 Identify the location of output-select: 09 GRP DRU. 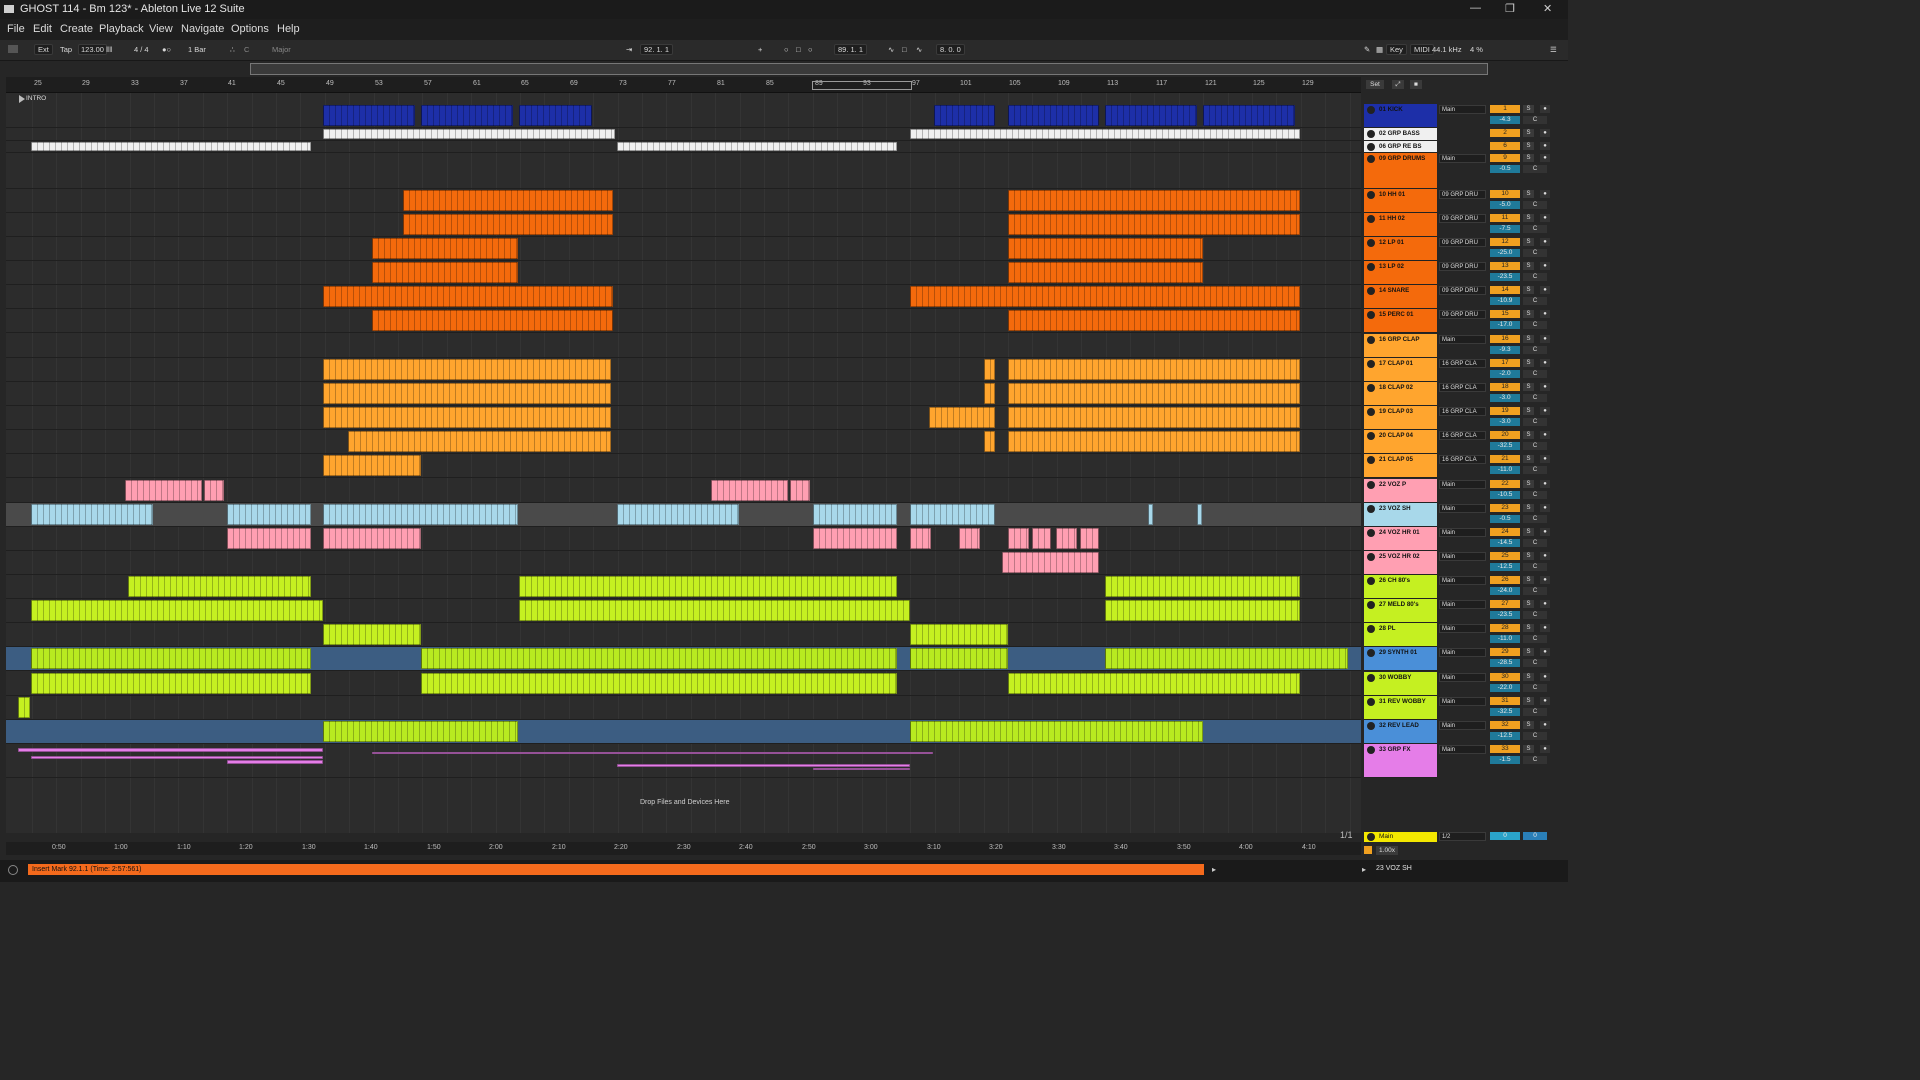
(1462, 218).